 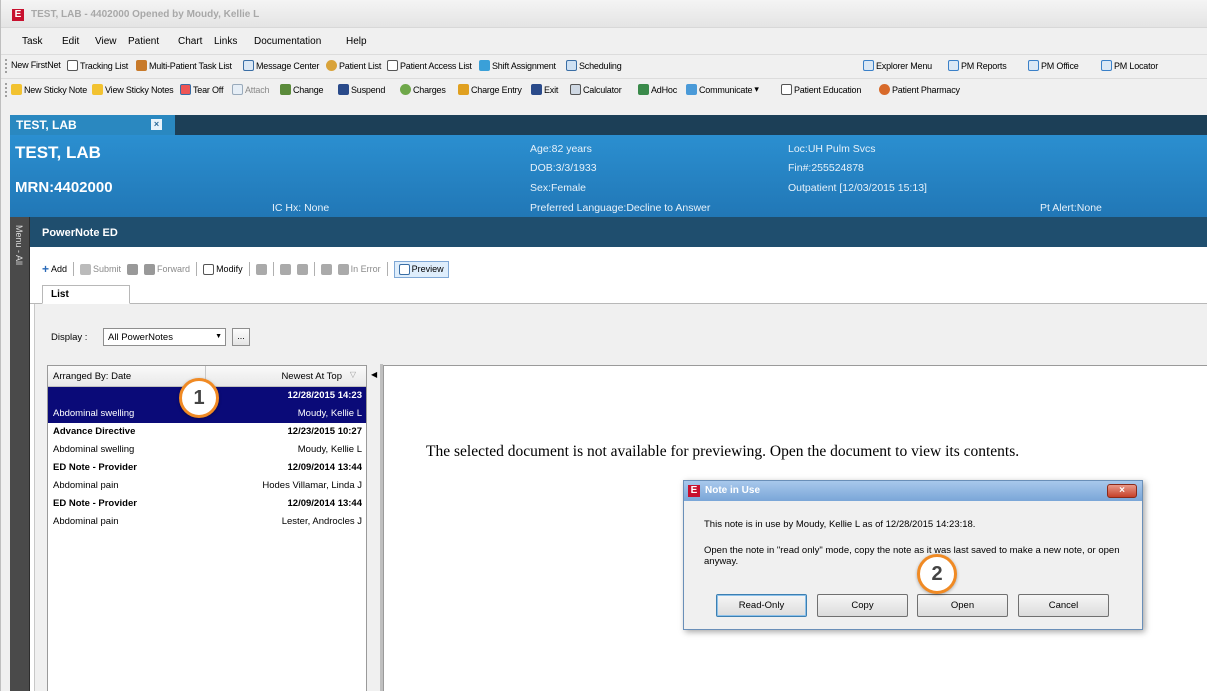 I want to click on new-sticky-note-button: New Sticky Note, so click(x=49, y=89).